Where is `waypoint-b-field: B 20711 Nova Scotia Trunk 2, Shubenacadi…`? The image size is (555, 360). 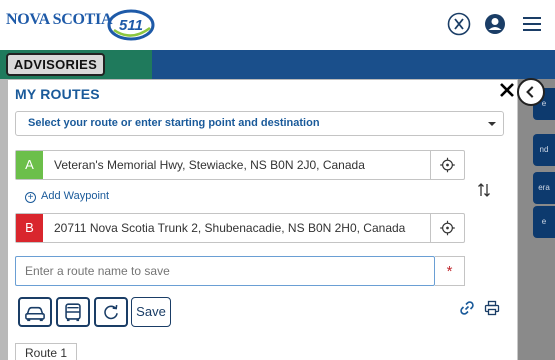 waypoint-b-field: B 20711 Nova Scotia Trunk 2, Shubenacadi… is located at coordinates (240, 228).